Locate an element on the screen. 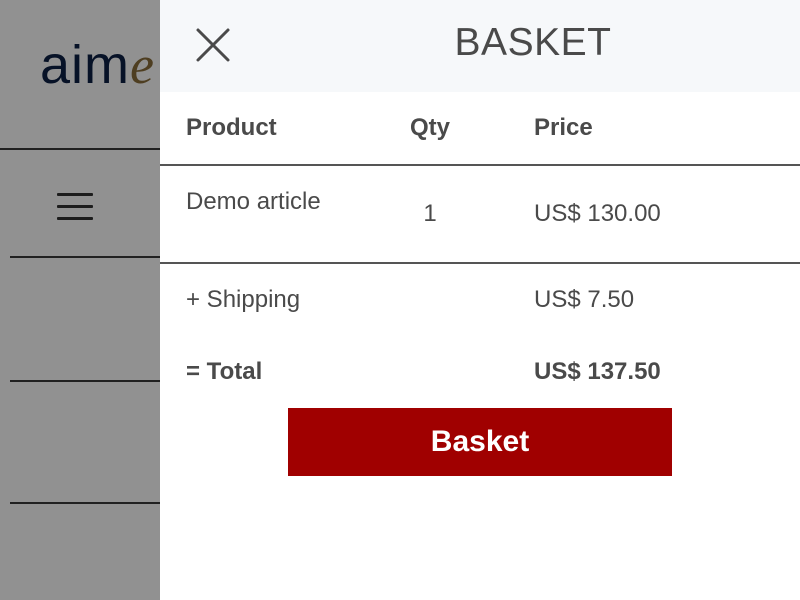 This screenshot has height=600, width=800. column-header-price: Price is located at coordinates (563, 127).